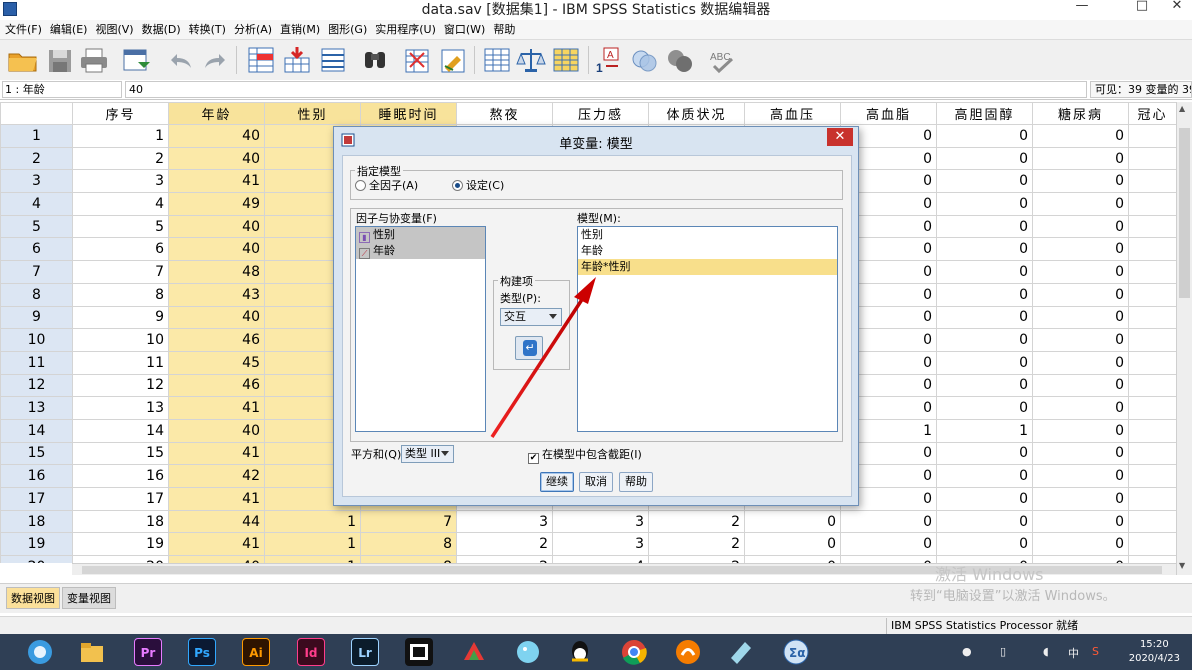 The image size is (1192, 670). What do you see at coordinates (216, 544) in the screenshot?
I see `table-cell: 41` at bounding box center [216, 544].